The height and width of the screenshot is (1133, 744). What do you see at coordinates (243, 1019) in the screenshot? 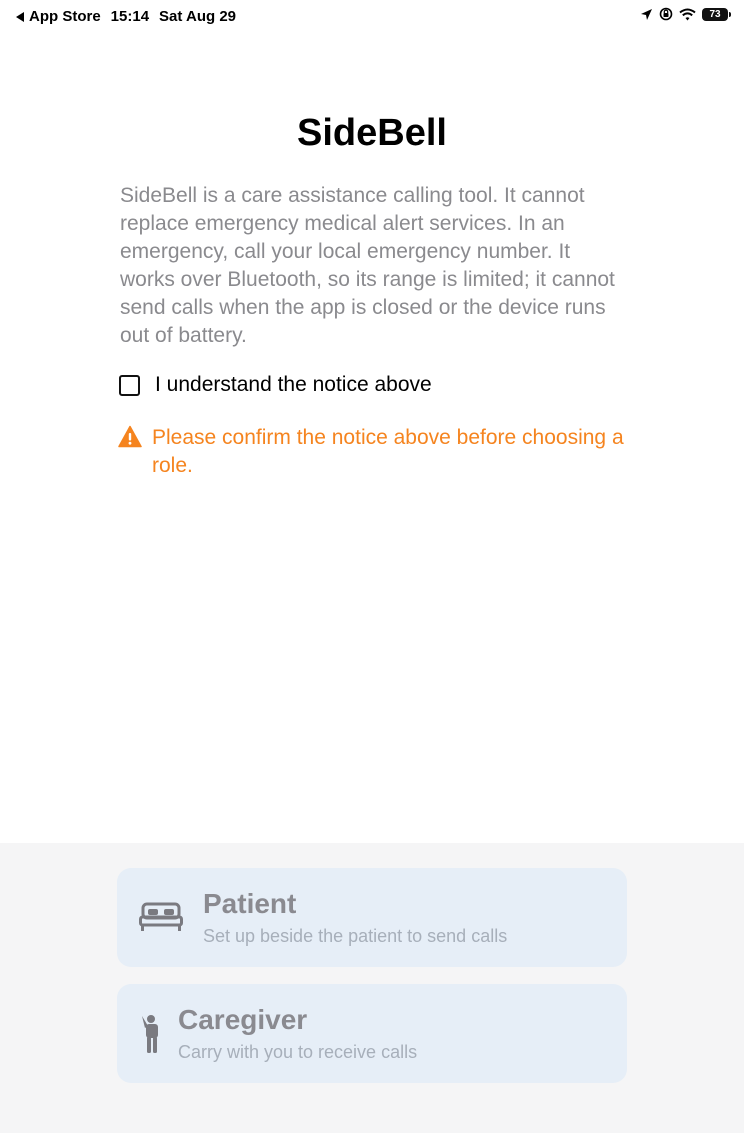
I see `caregiver-role-title: Caregiver` at bounding box center [243, 1019].